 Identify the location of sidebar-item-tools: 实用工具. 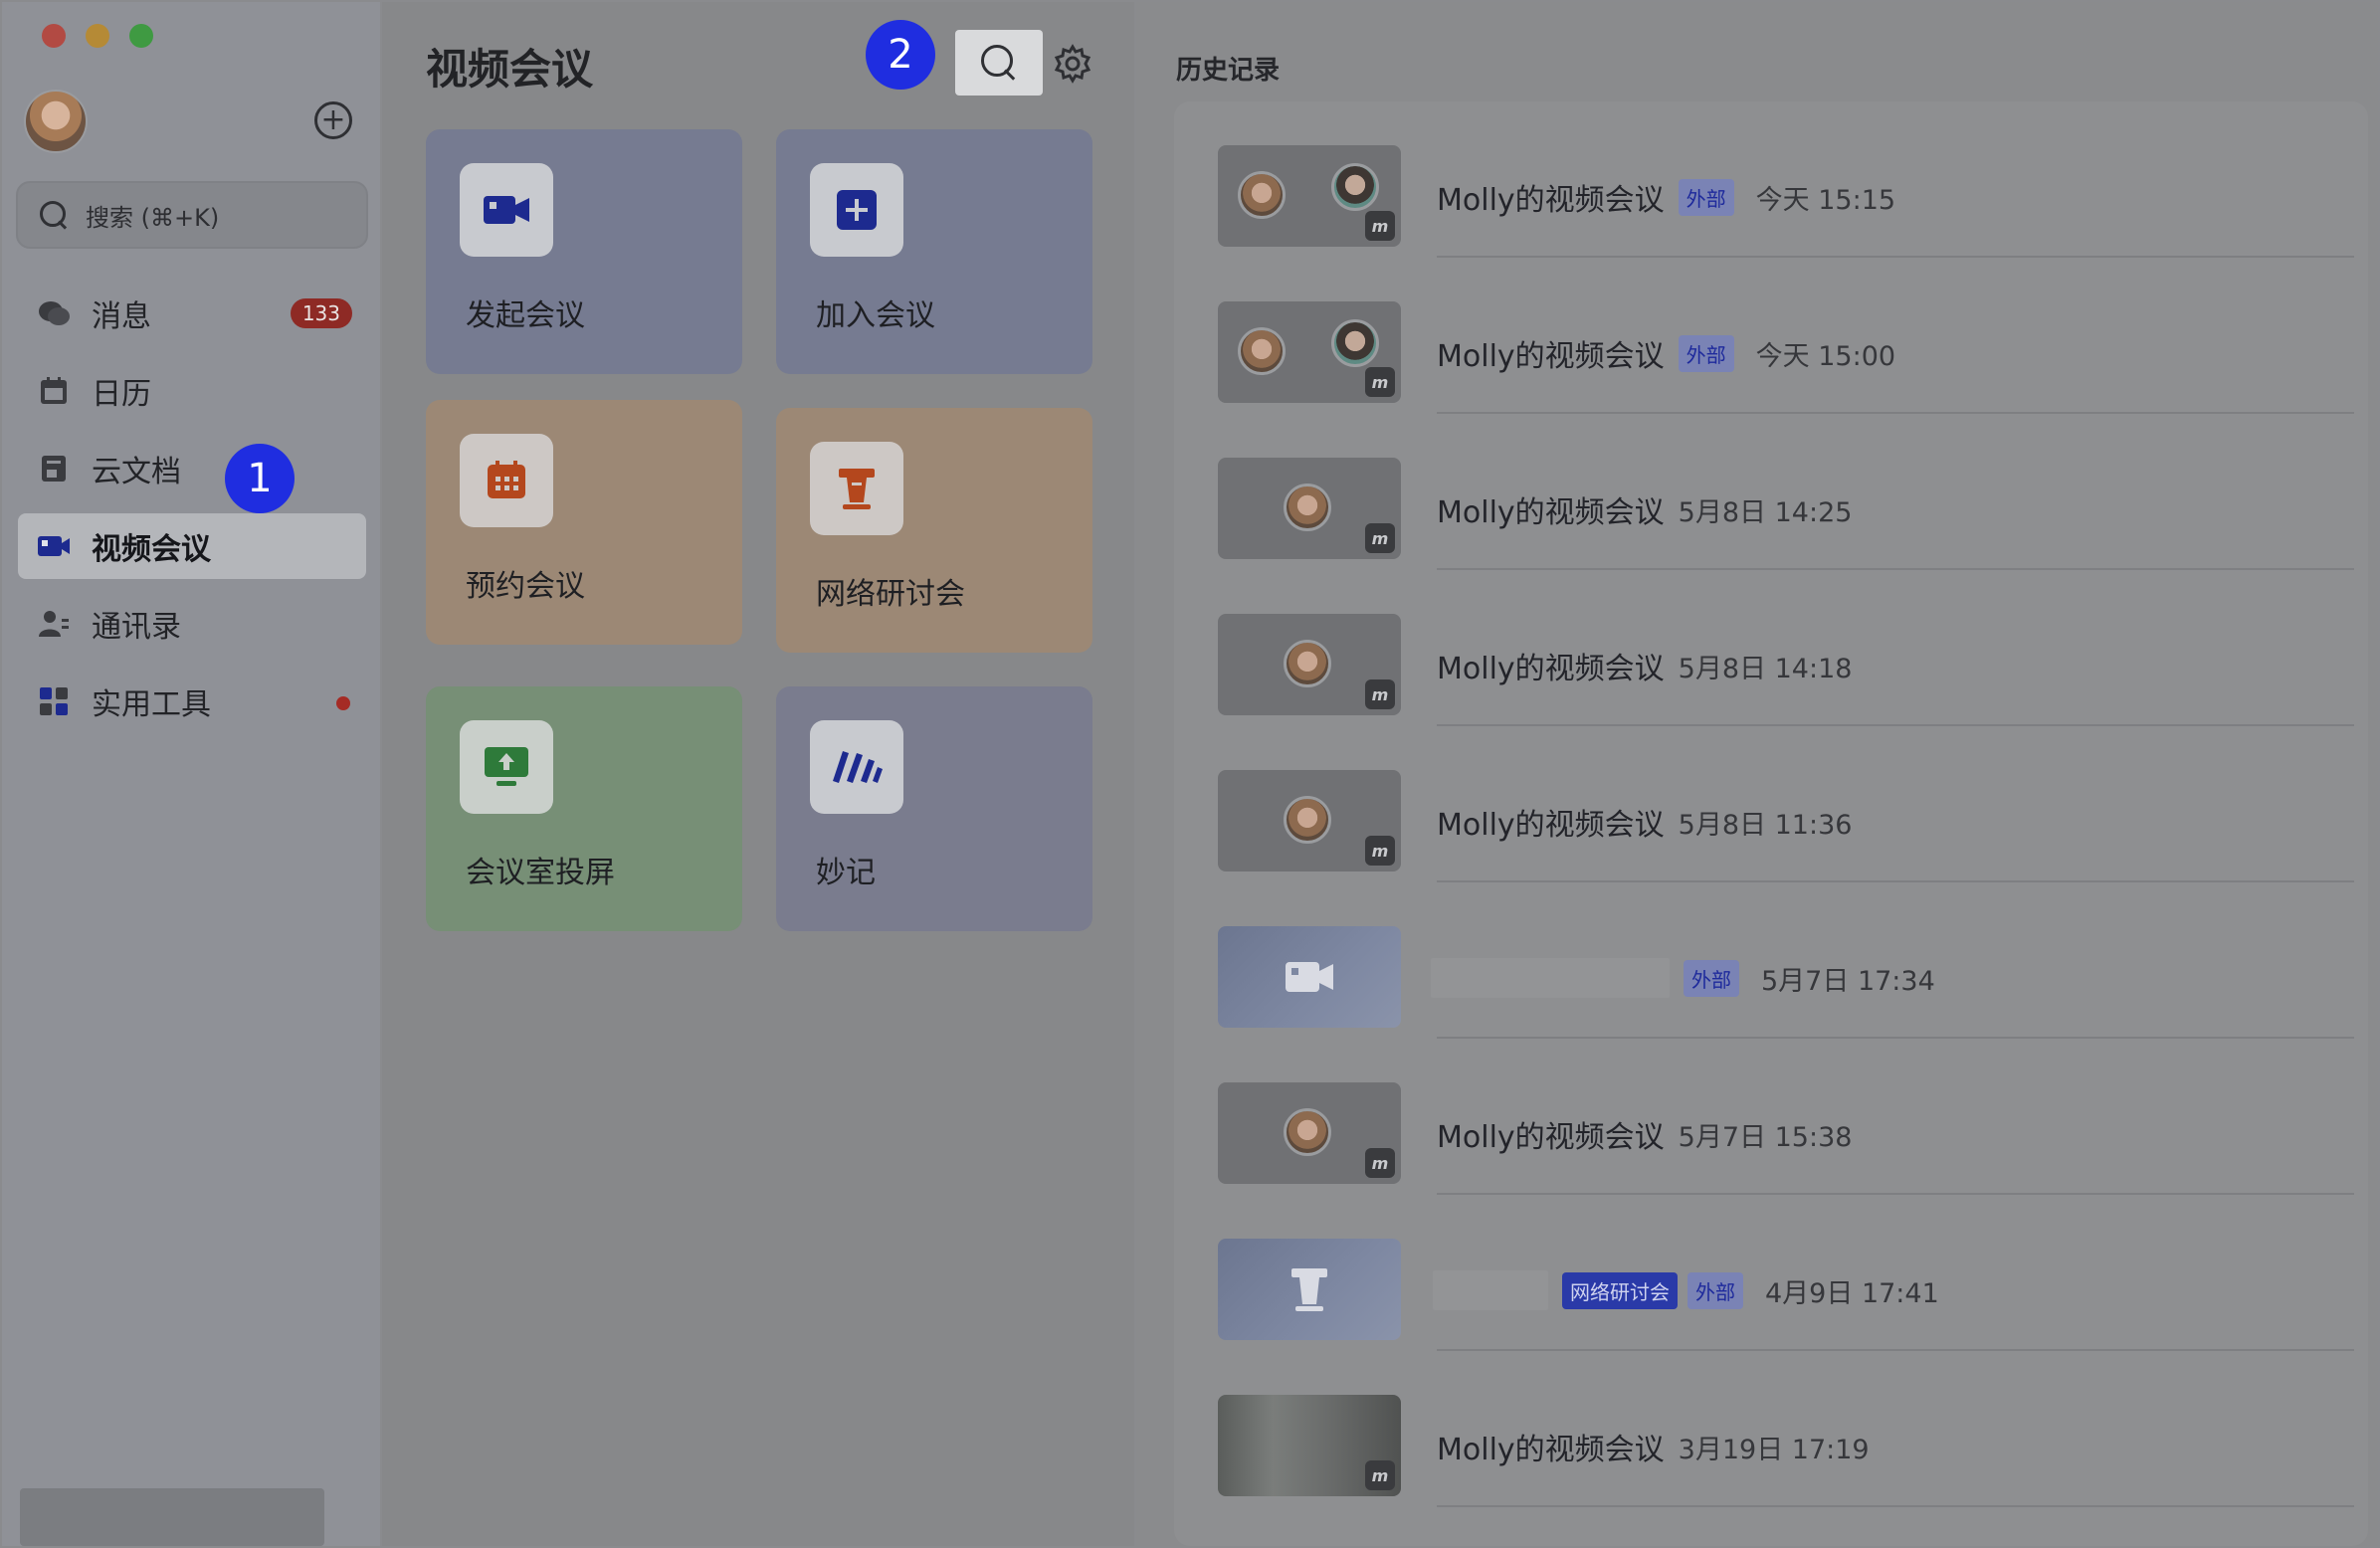
(192, 701).